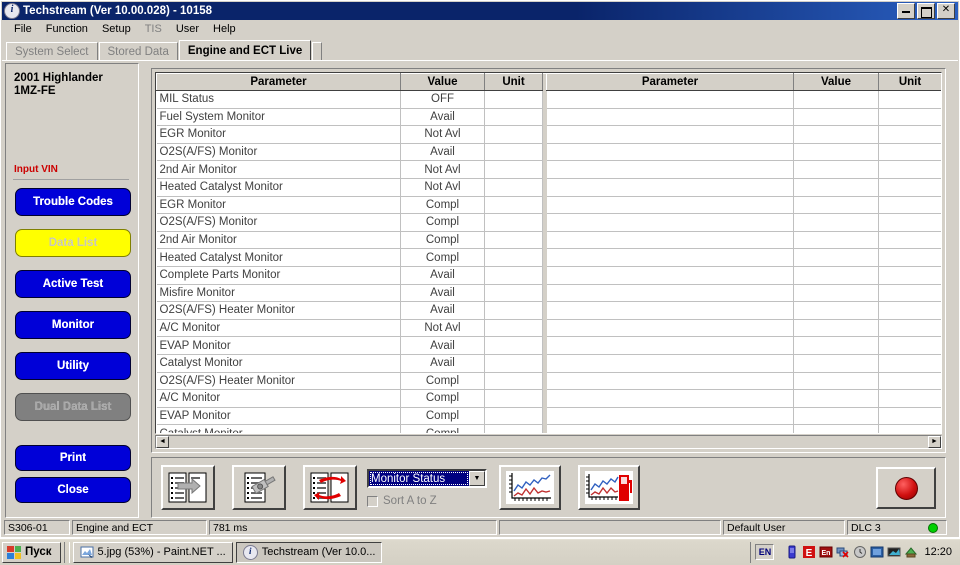 This screenshot has height=565, width=960. I want to click on col-value-left: Value, so click(442, 82).